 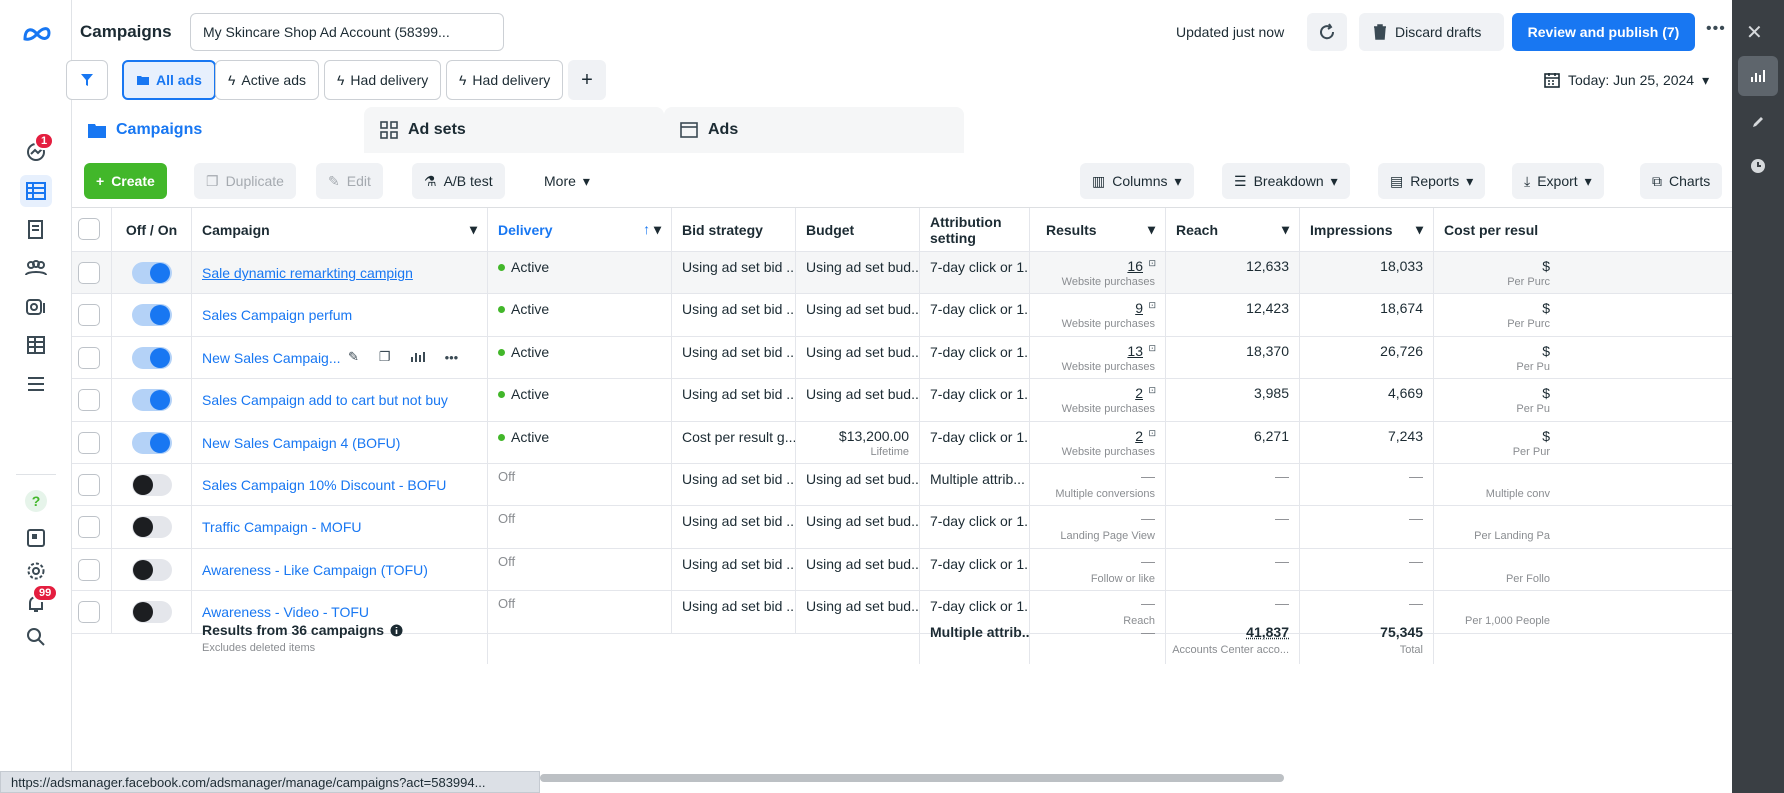 I want to click on col-results: Results ▾, so click(x=1098, y=229).